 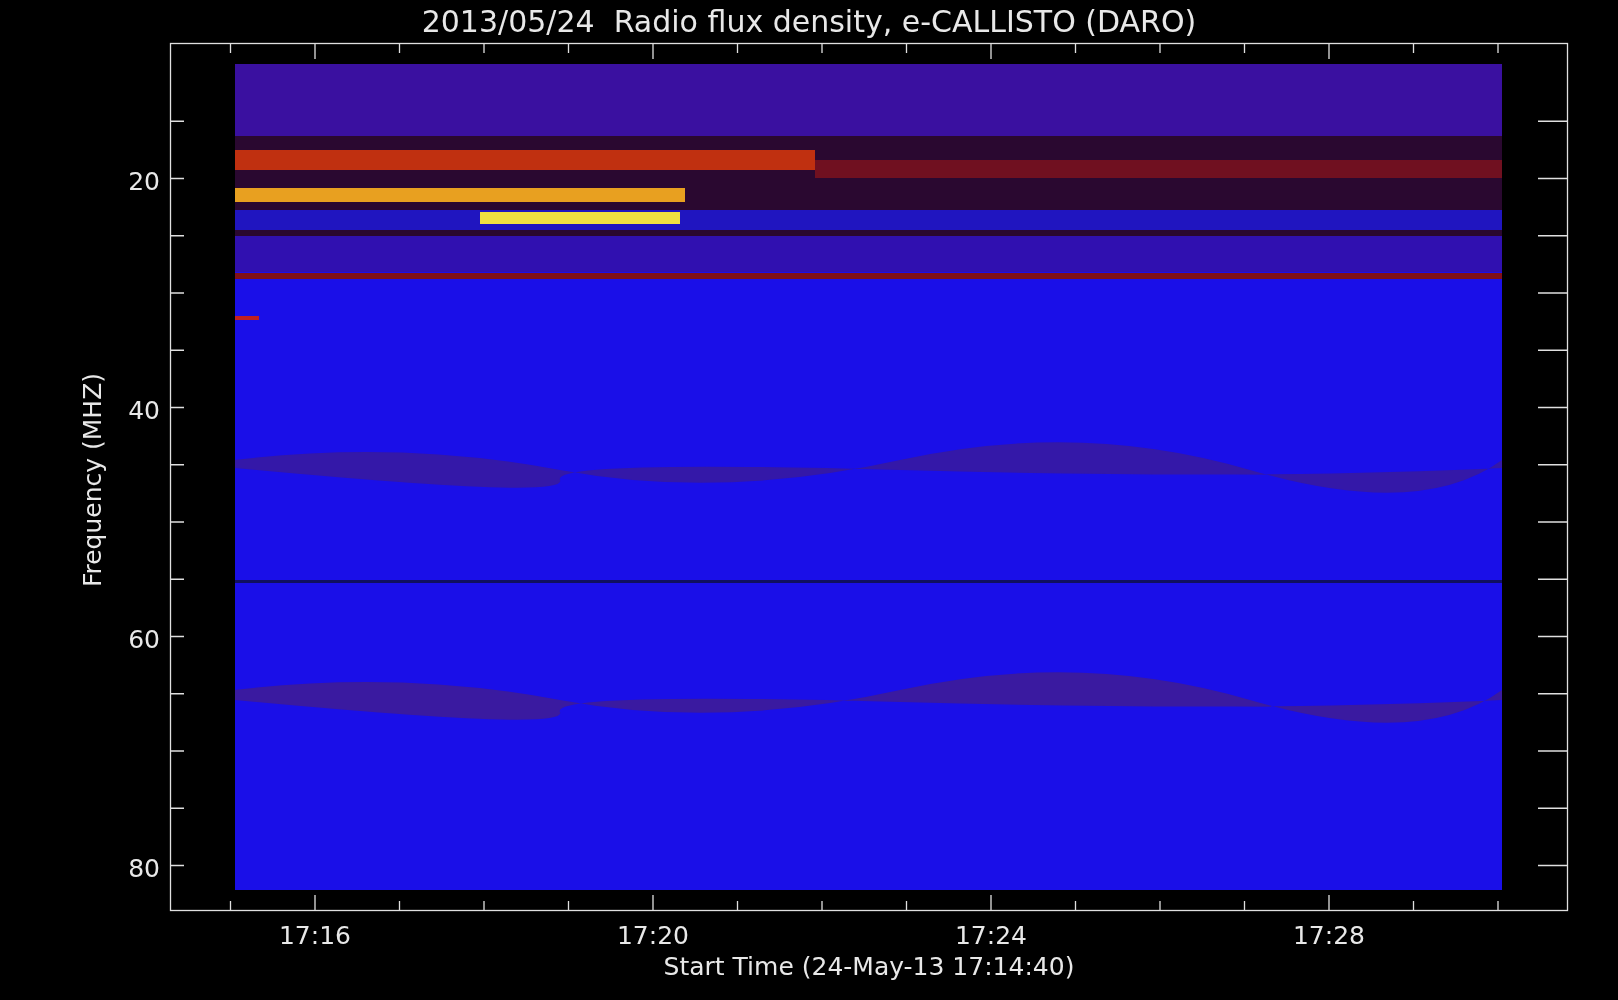 What do you see at coordinates (144, 639) in the screenshot?
I see `y-tick-label: 60` at bounding box center [144, 639].